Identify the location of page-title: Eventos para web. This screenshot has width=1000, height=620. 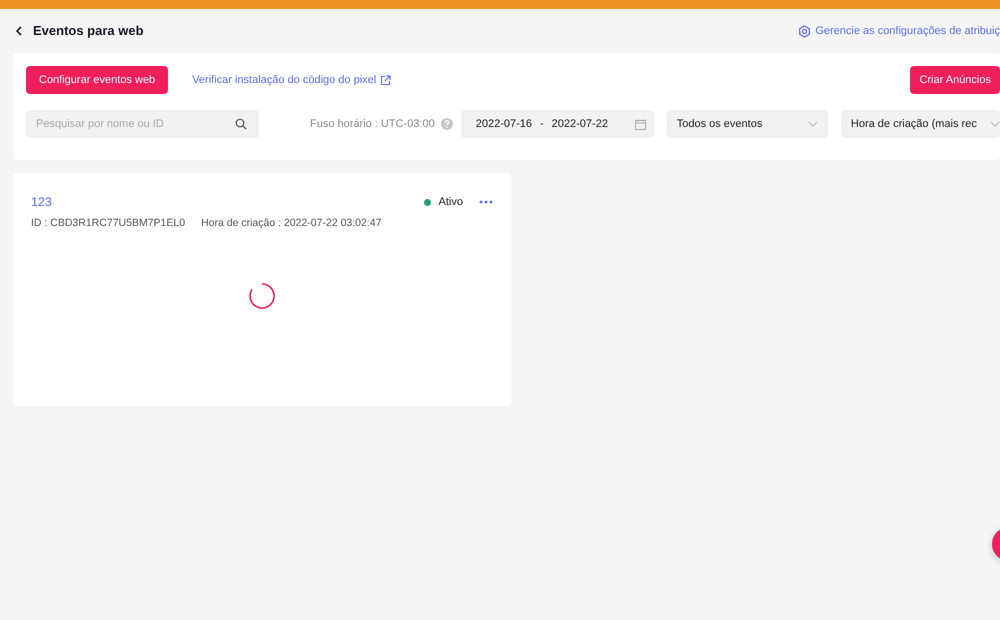
(88, 31).